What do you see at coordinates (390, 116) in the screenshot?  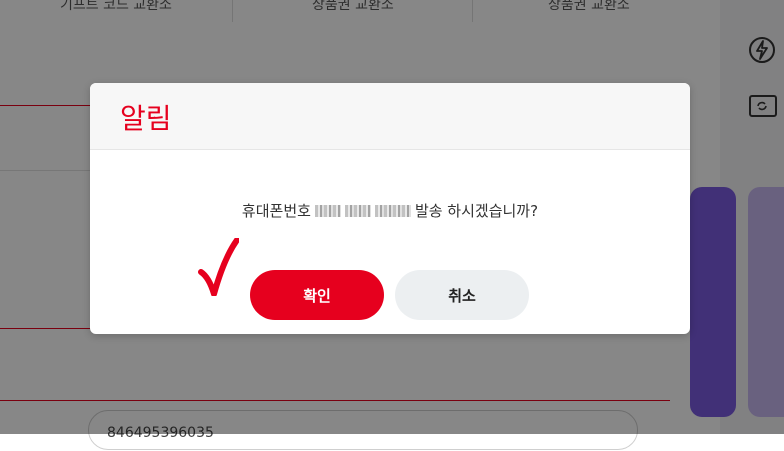 I see `dialog-header: 알림` at bounding box center [390, 116].